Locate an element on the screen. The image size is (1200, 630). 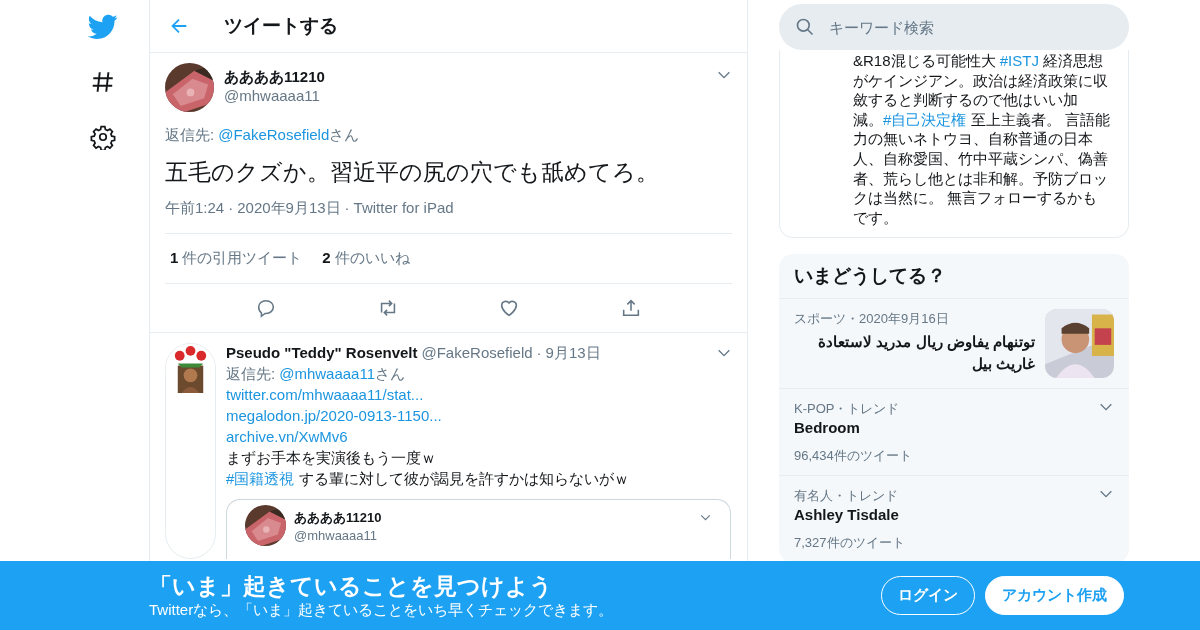
trend-item: K-POP・トレンド Bedroom 96,434件のツイート is located at coordinates (954, 433).